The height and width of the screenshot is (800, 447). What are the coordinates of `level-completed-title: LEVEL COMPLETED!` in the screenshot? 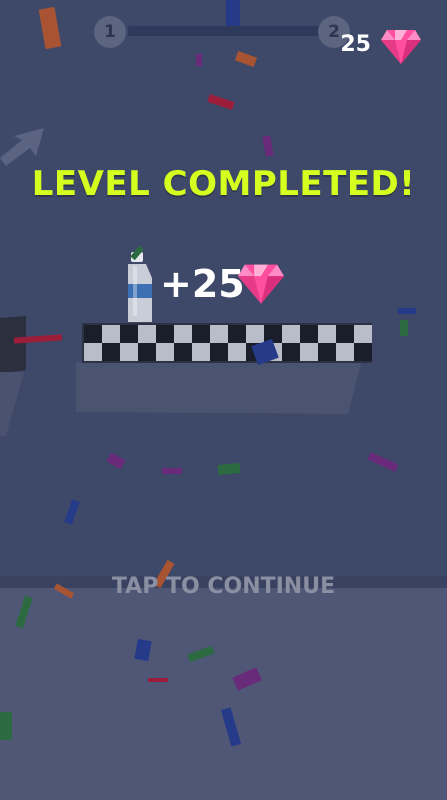 It's located at (223, 184).